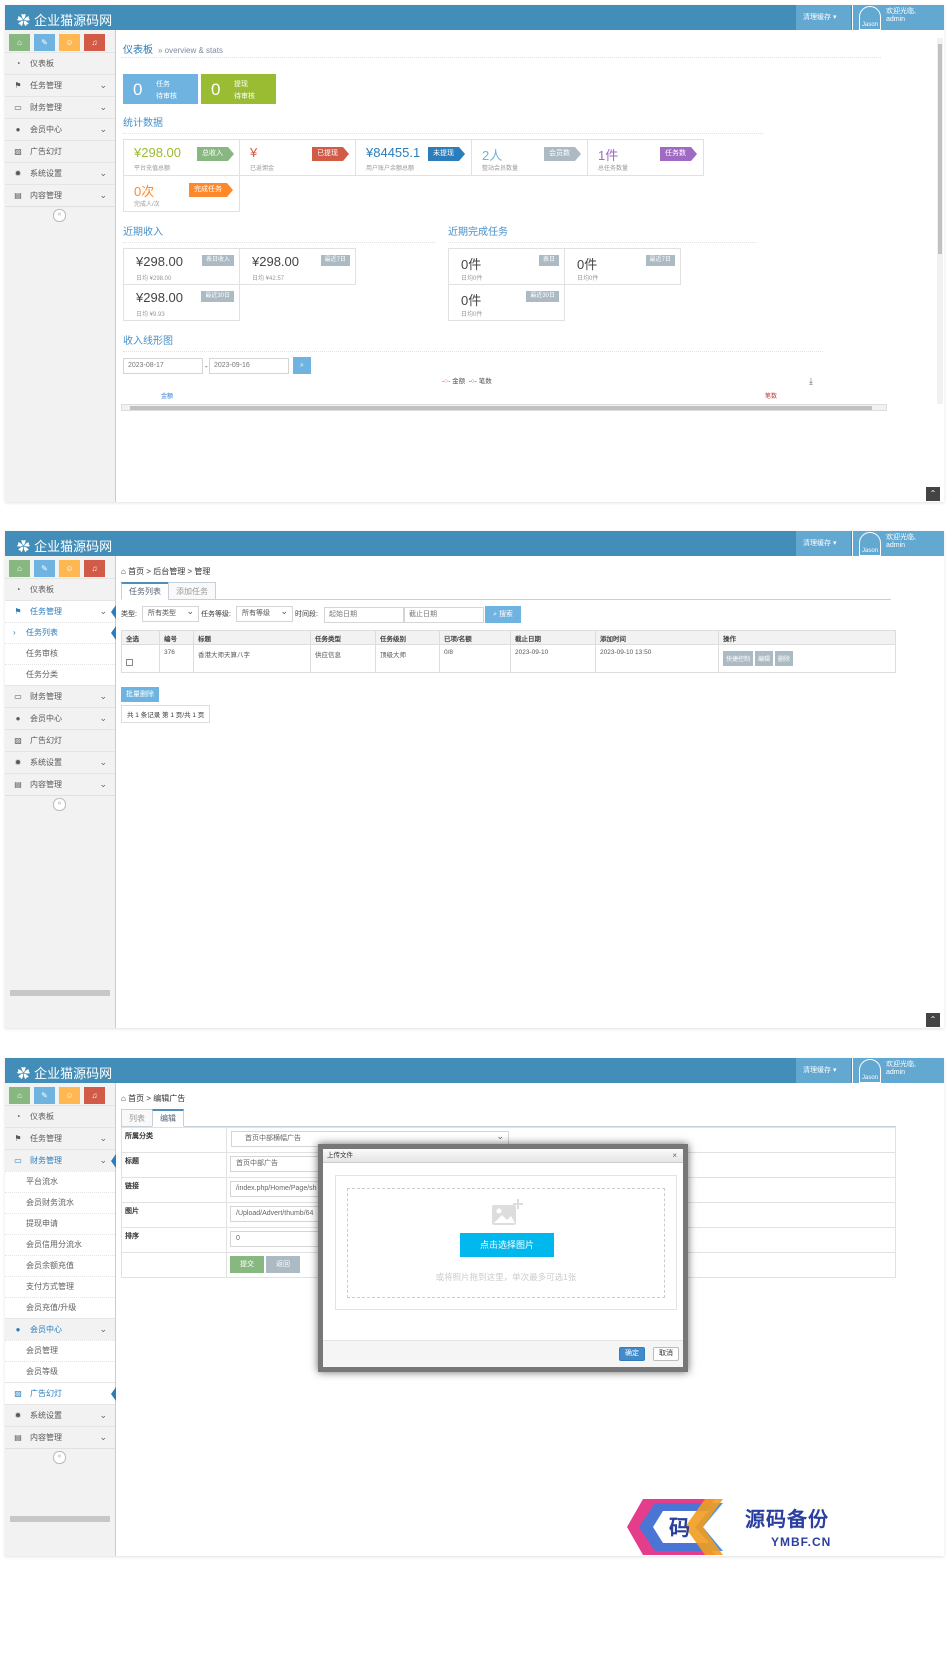 This screenshot has width=949, height=1664. I want to click on tab-task-list: 任务列表, so click(145, 591).